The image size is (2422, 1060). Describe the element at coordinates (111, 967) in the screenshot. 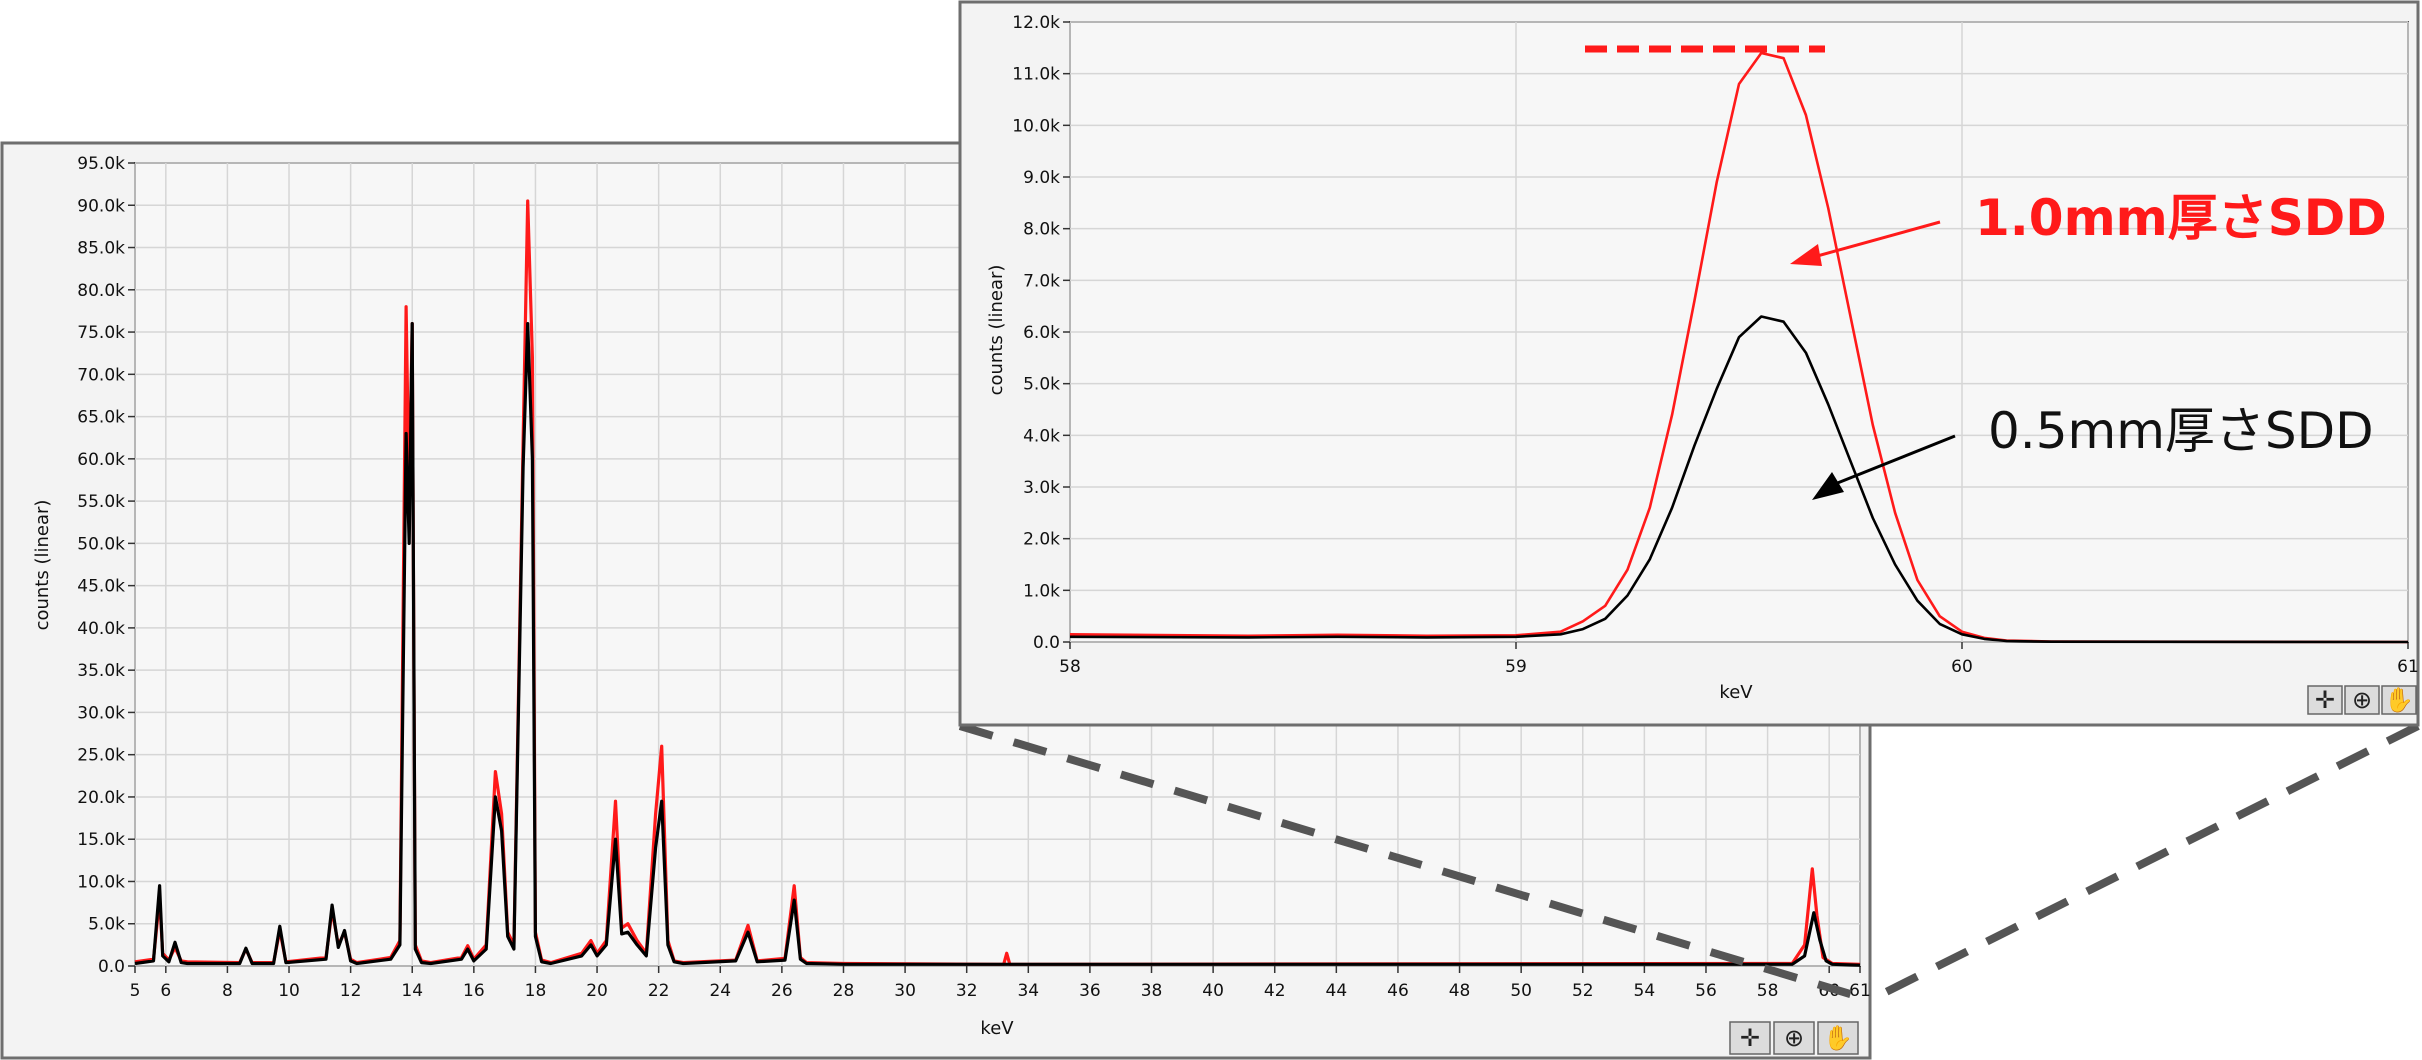

I see `main-y-tick-label: 0.0` at that location.